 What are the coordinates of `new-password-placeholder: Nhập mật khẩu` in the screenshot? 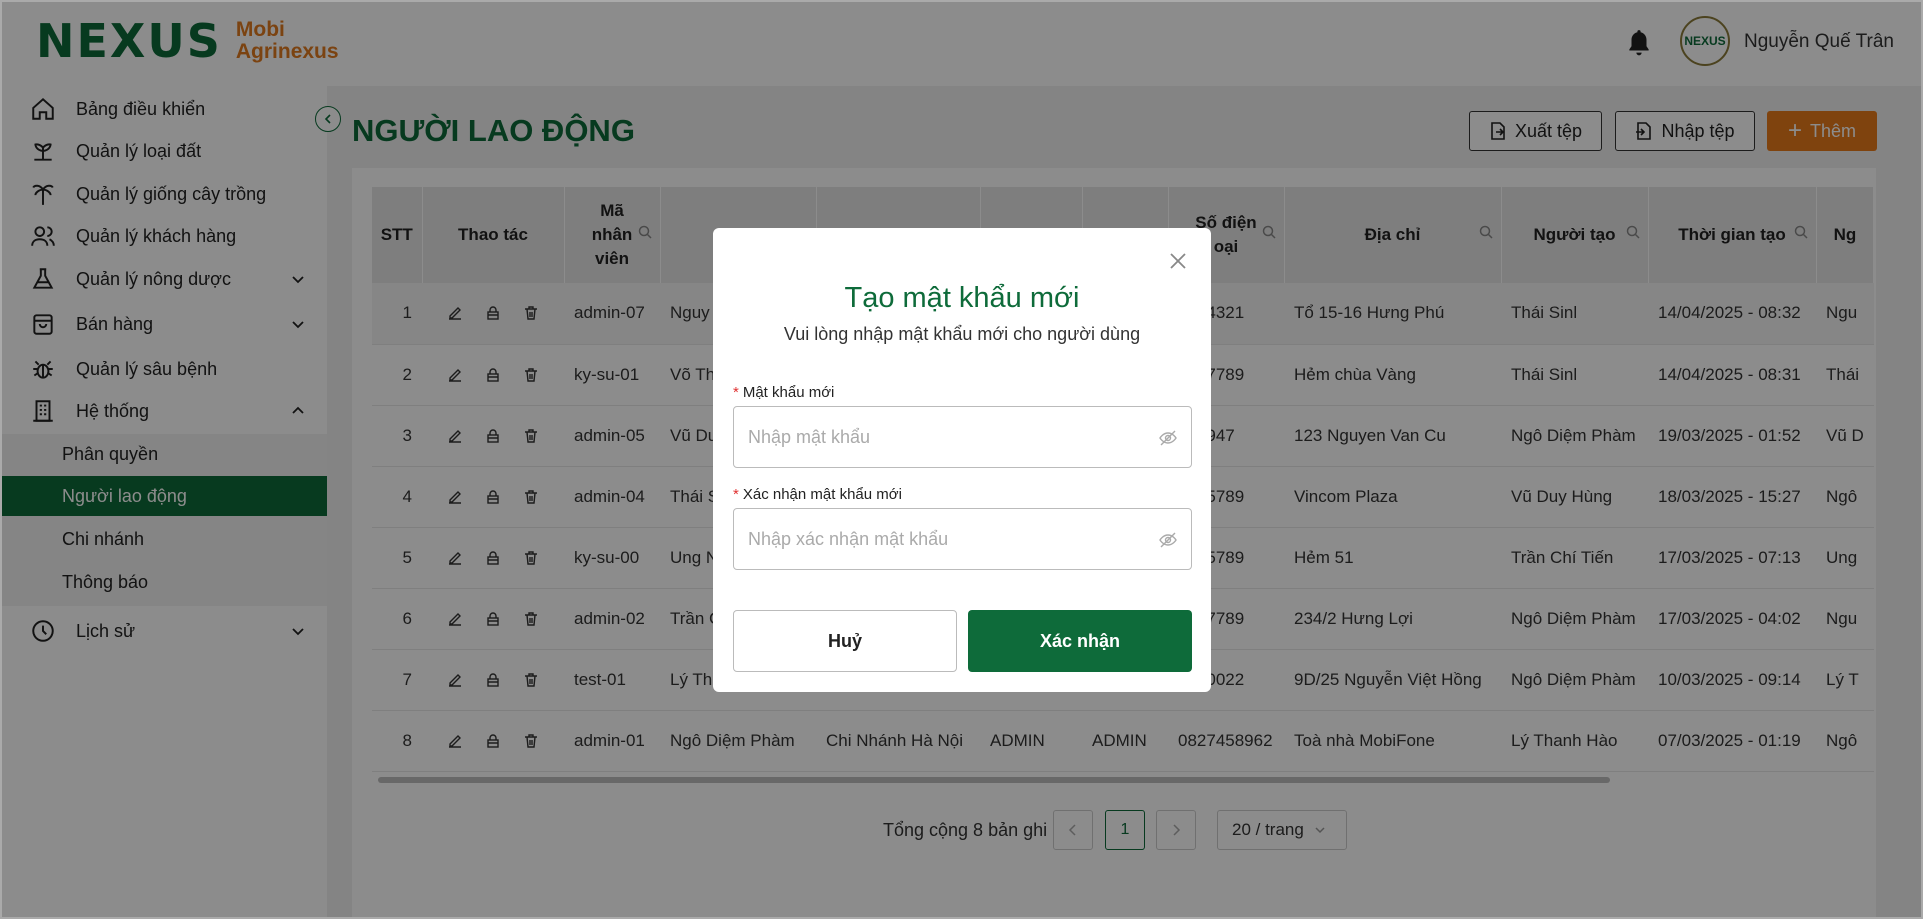 It's located at (809, 436).